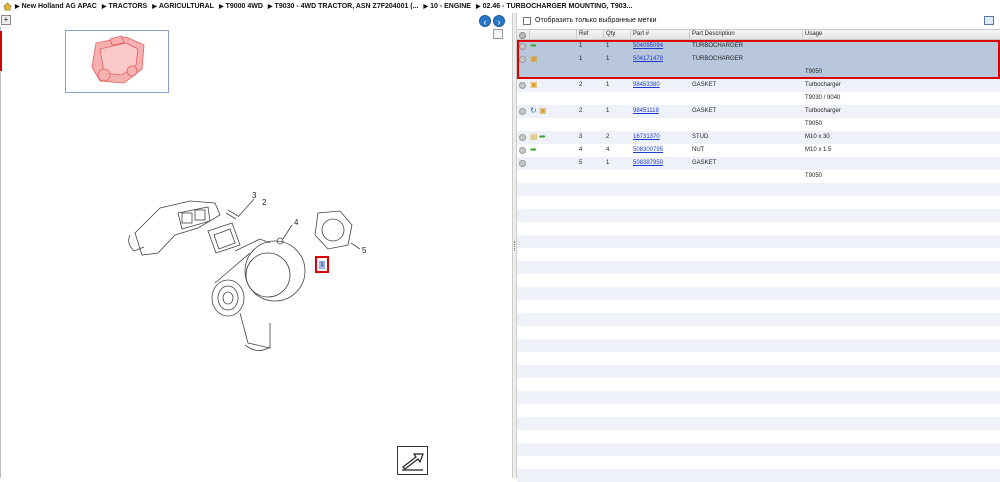 Image resolution: width=1000 pixels, height=482 pixels. What do you see at coordinates (241, 6) in the screenshot?
I see `breadcrumb-item-series: T9000 4WD` at bounding box center [241, 6].